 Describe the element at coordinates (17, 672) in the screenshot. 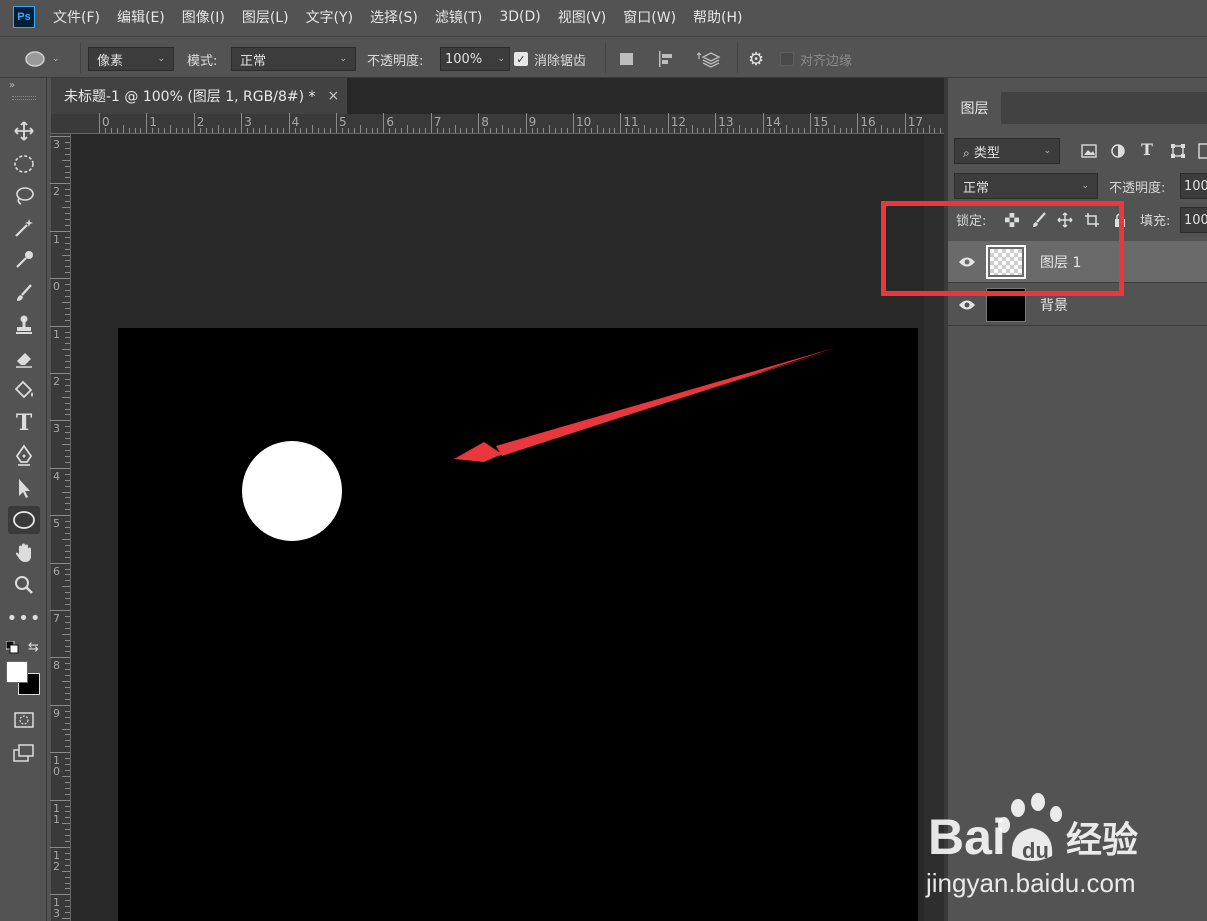

I see `foreground-color-swatch` at that location.